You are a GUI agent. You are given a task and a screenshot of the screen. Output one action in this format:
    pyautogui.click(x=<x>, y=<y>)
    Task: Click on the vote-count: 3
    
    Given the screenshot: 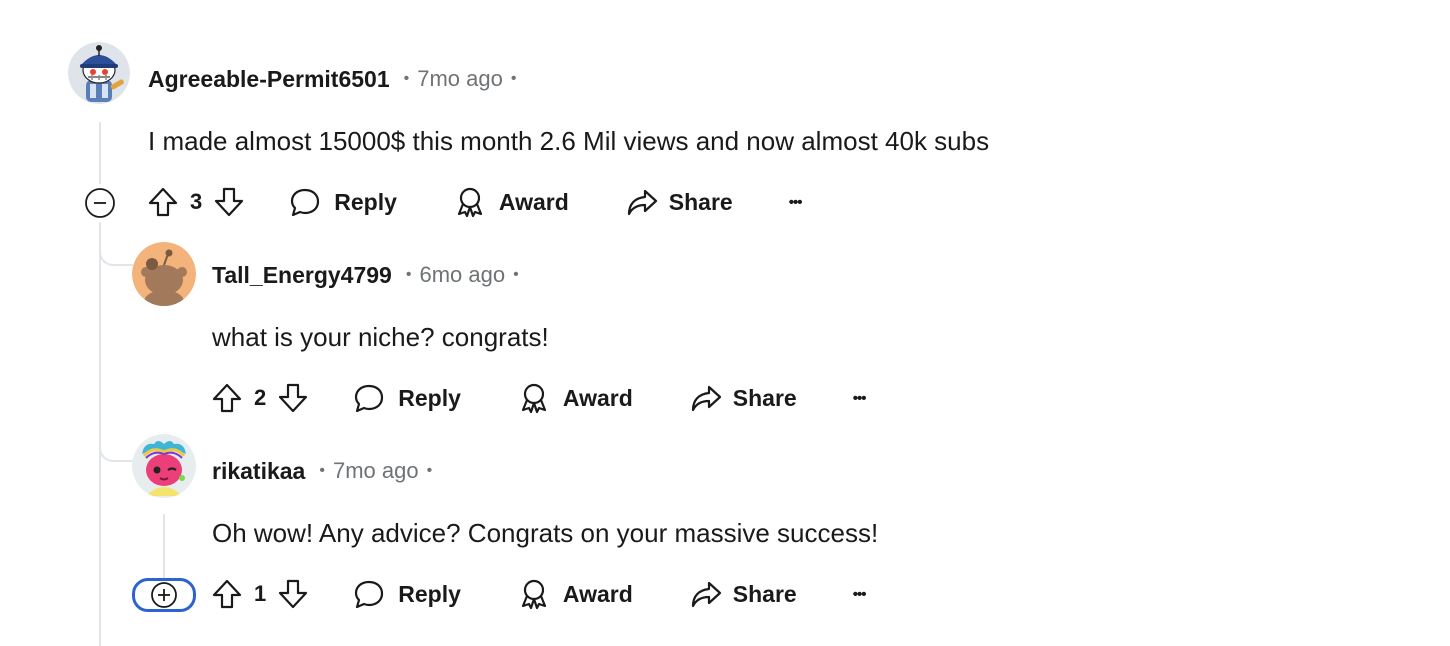 What is the action you would take?
    pyautogui.click(x=196, y=201)
    